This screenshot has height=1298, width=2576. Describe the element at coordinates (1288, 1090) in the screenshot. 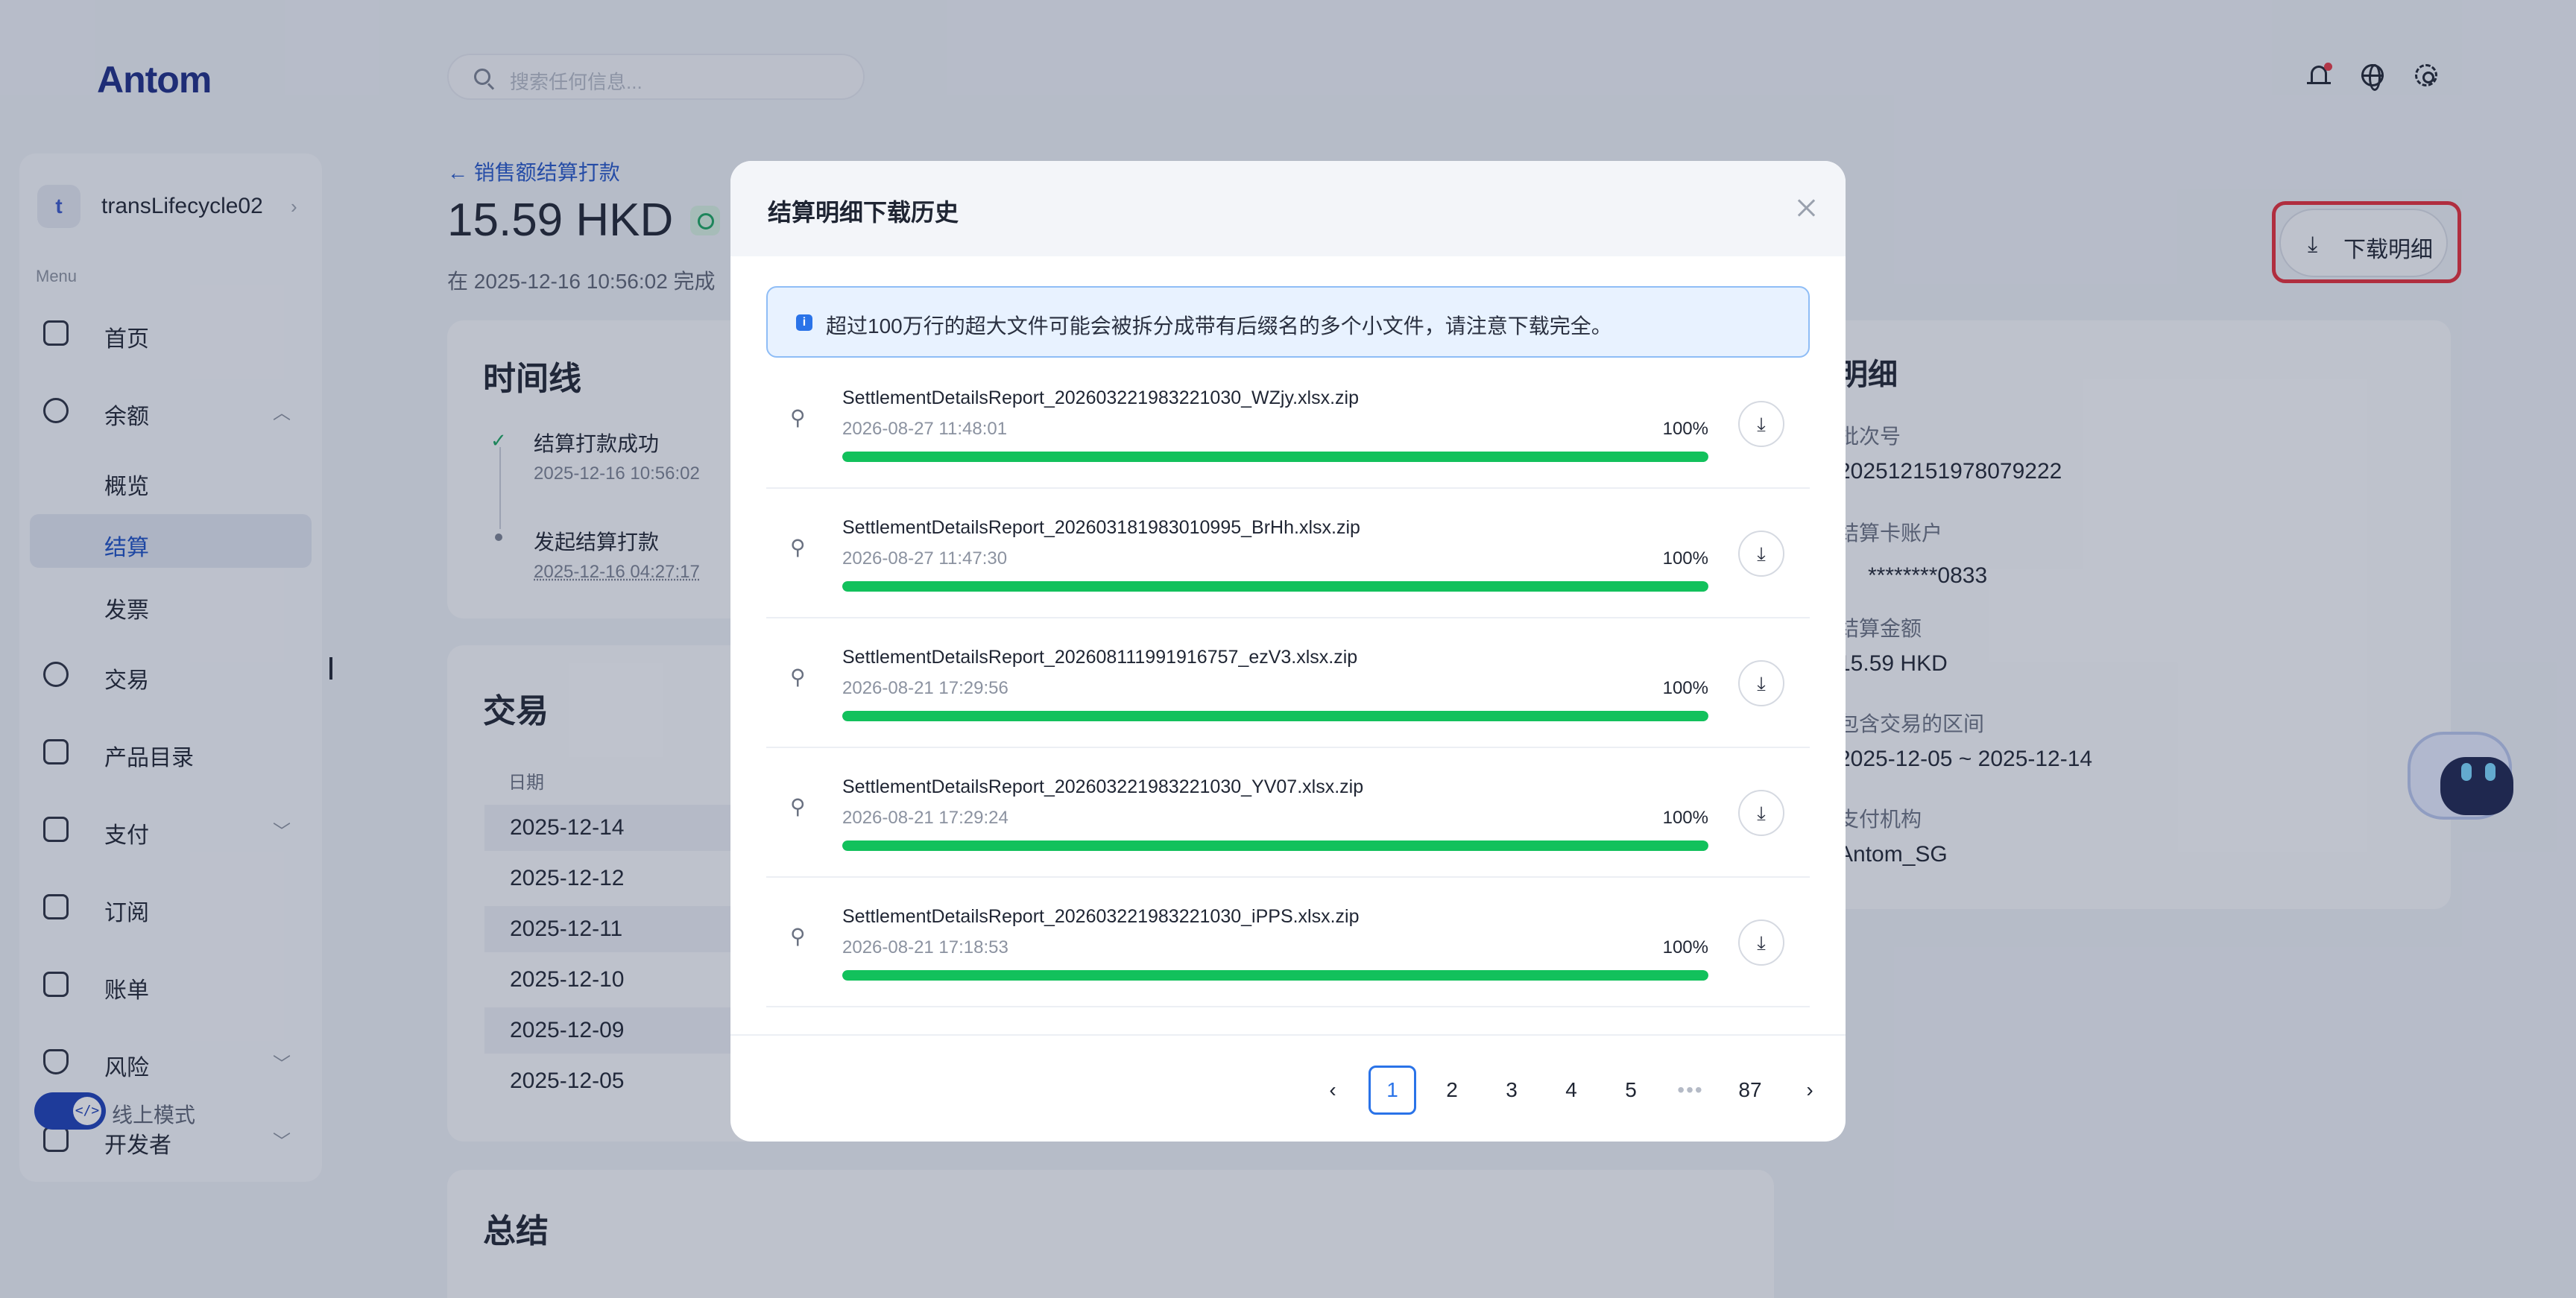

I see `pagination: ‹ 1 2 3 4 5 ••• 87 ›` at that location.